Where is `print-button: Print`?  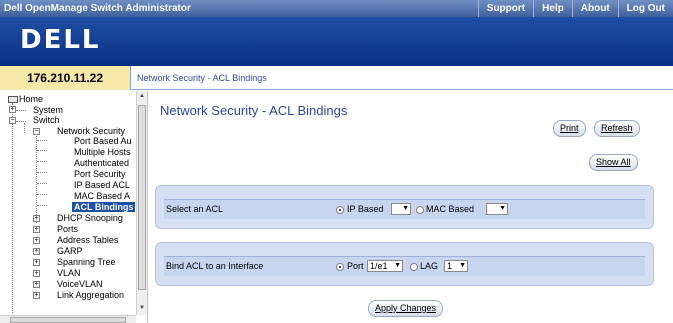
print-button: Print is located at coordinates (569, 128).